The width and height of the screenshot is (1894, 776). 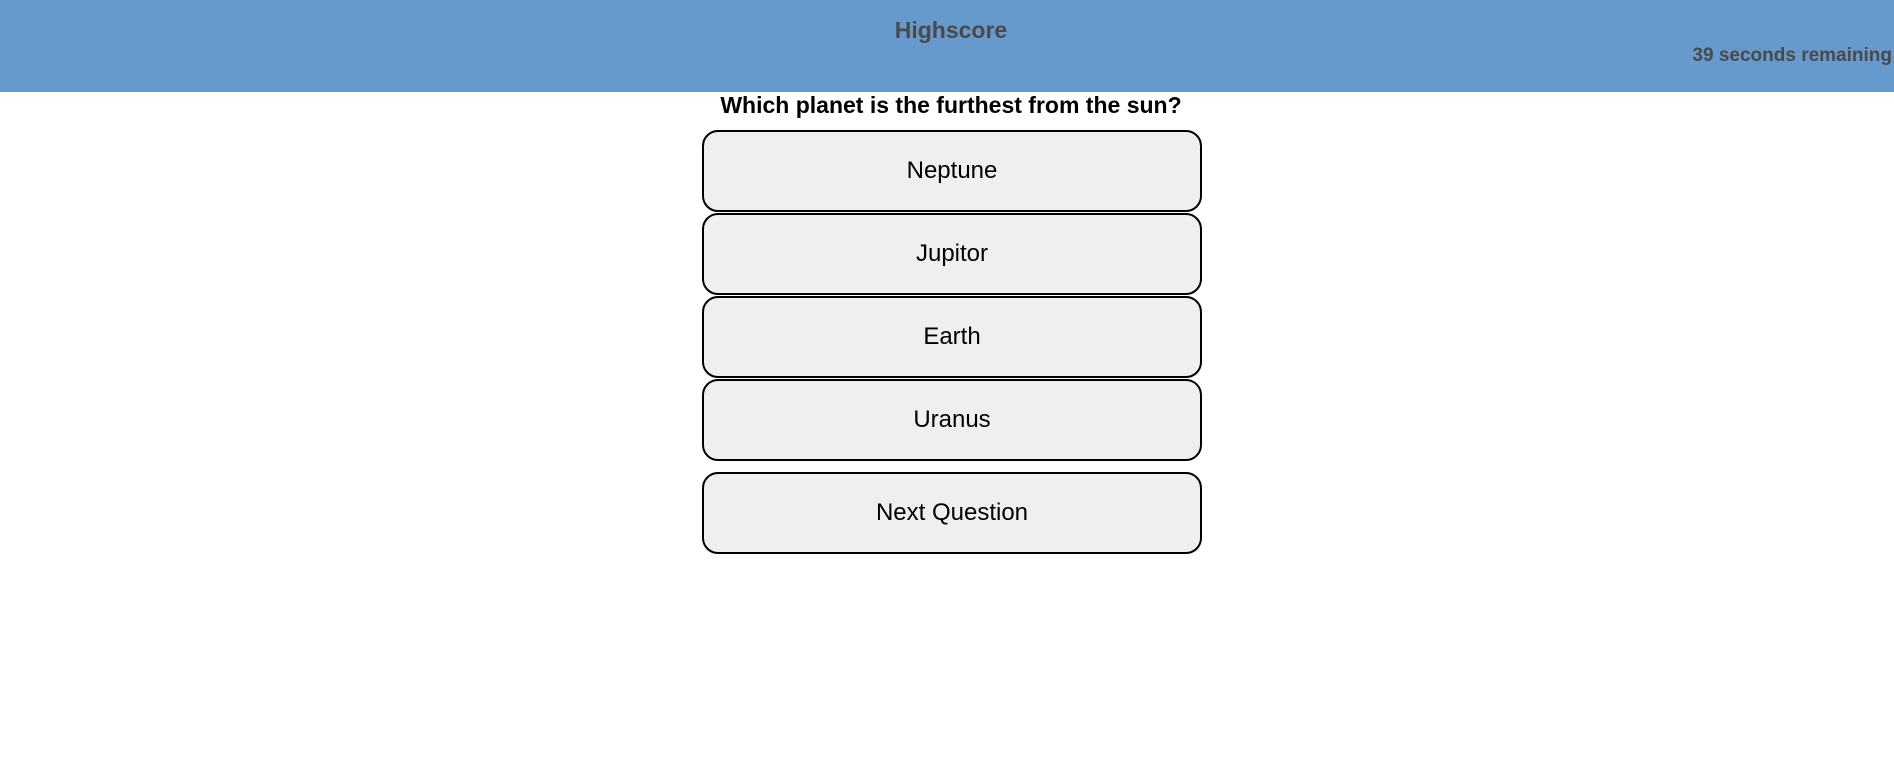 What do you see at coordinates (952, 254) in the screenshot?
I see `answer-button-jupitor: Jupitor` at bounding box center [952, 254].